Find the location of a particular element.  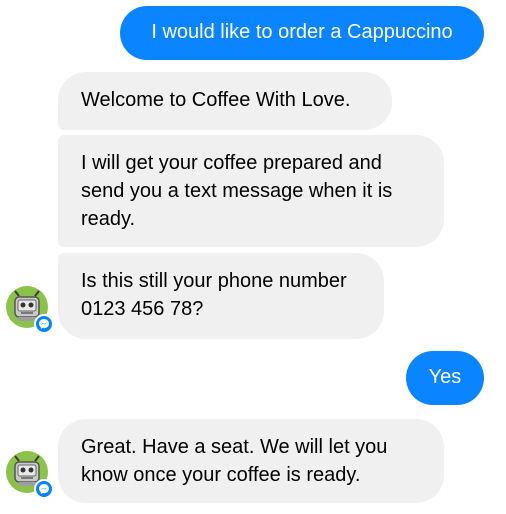

outgoing-message-bubble: Yes is located at coordinates (445, 378).